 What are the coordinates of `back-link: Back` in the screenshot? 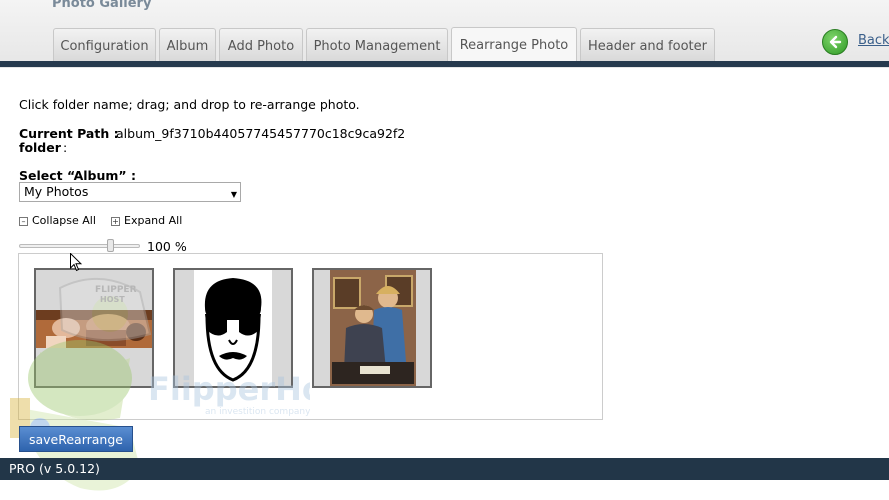 It's located at (873, 40).